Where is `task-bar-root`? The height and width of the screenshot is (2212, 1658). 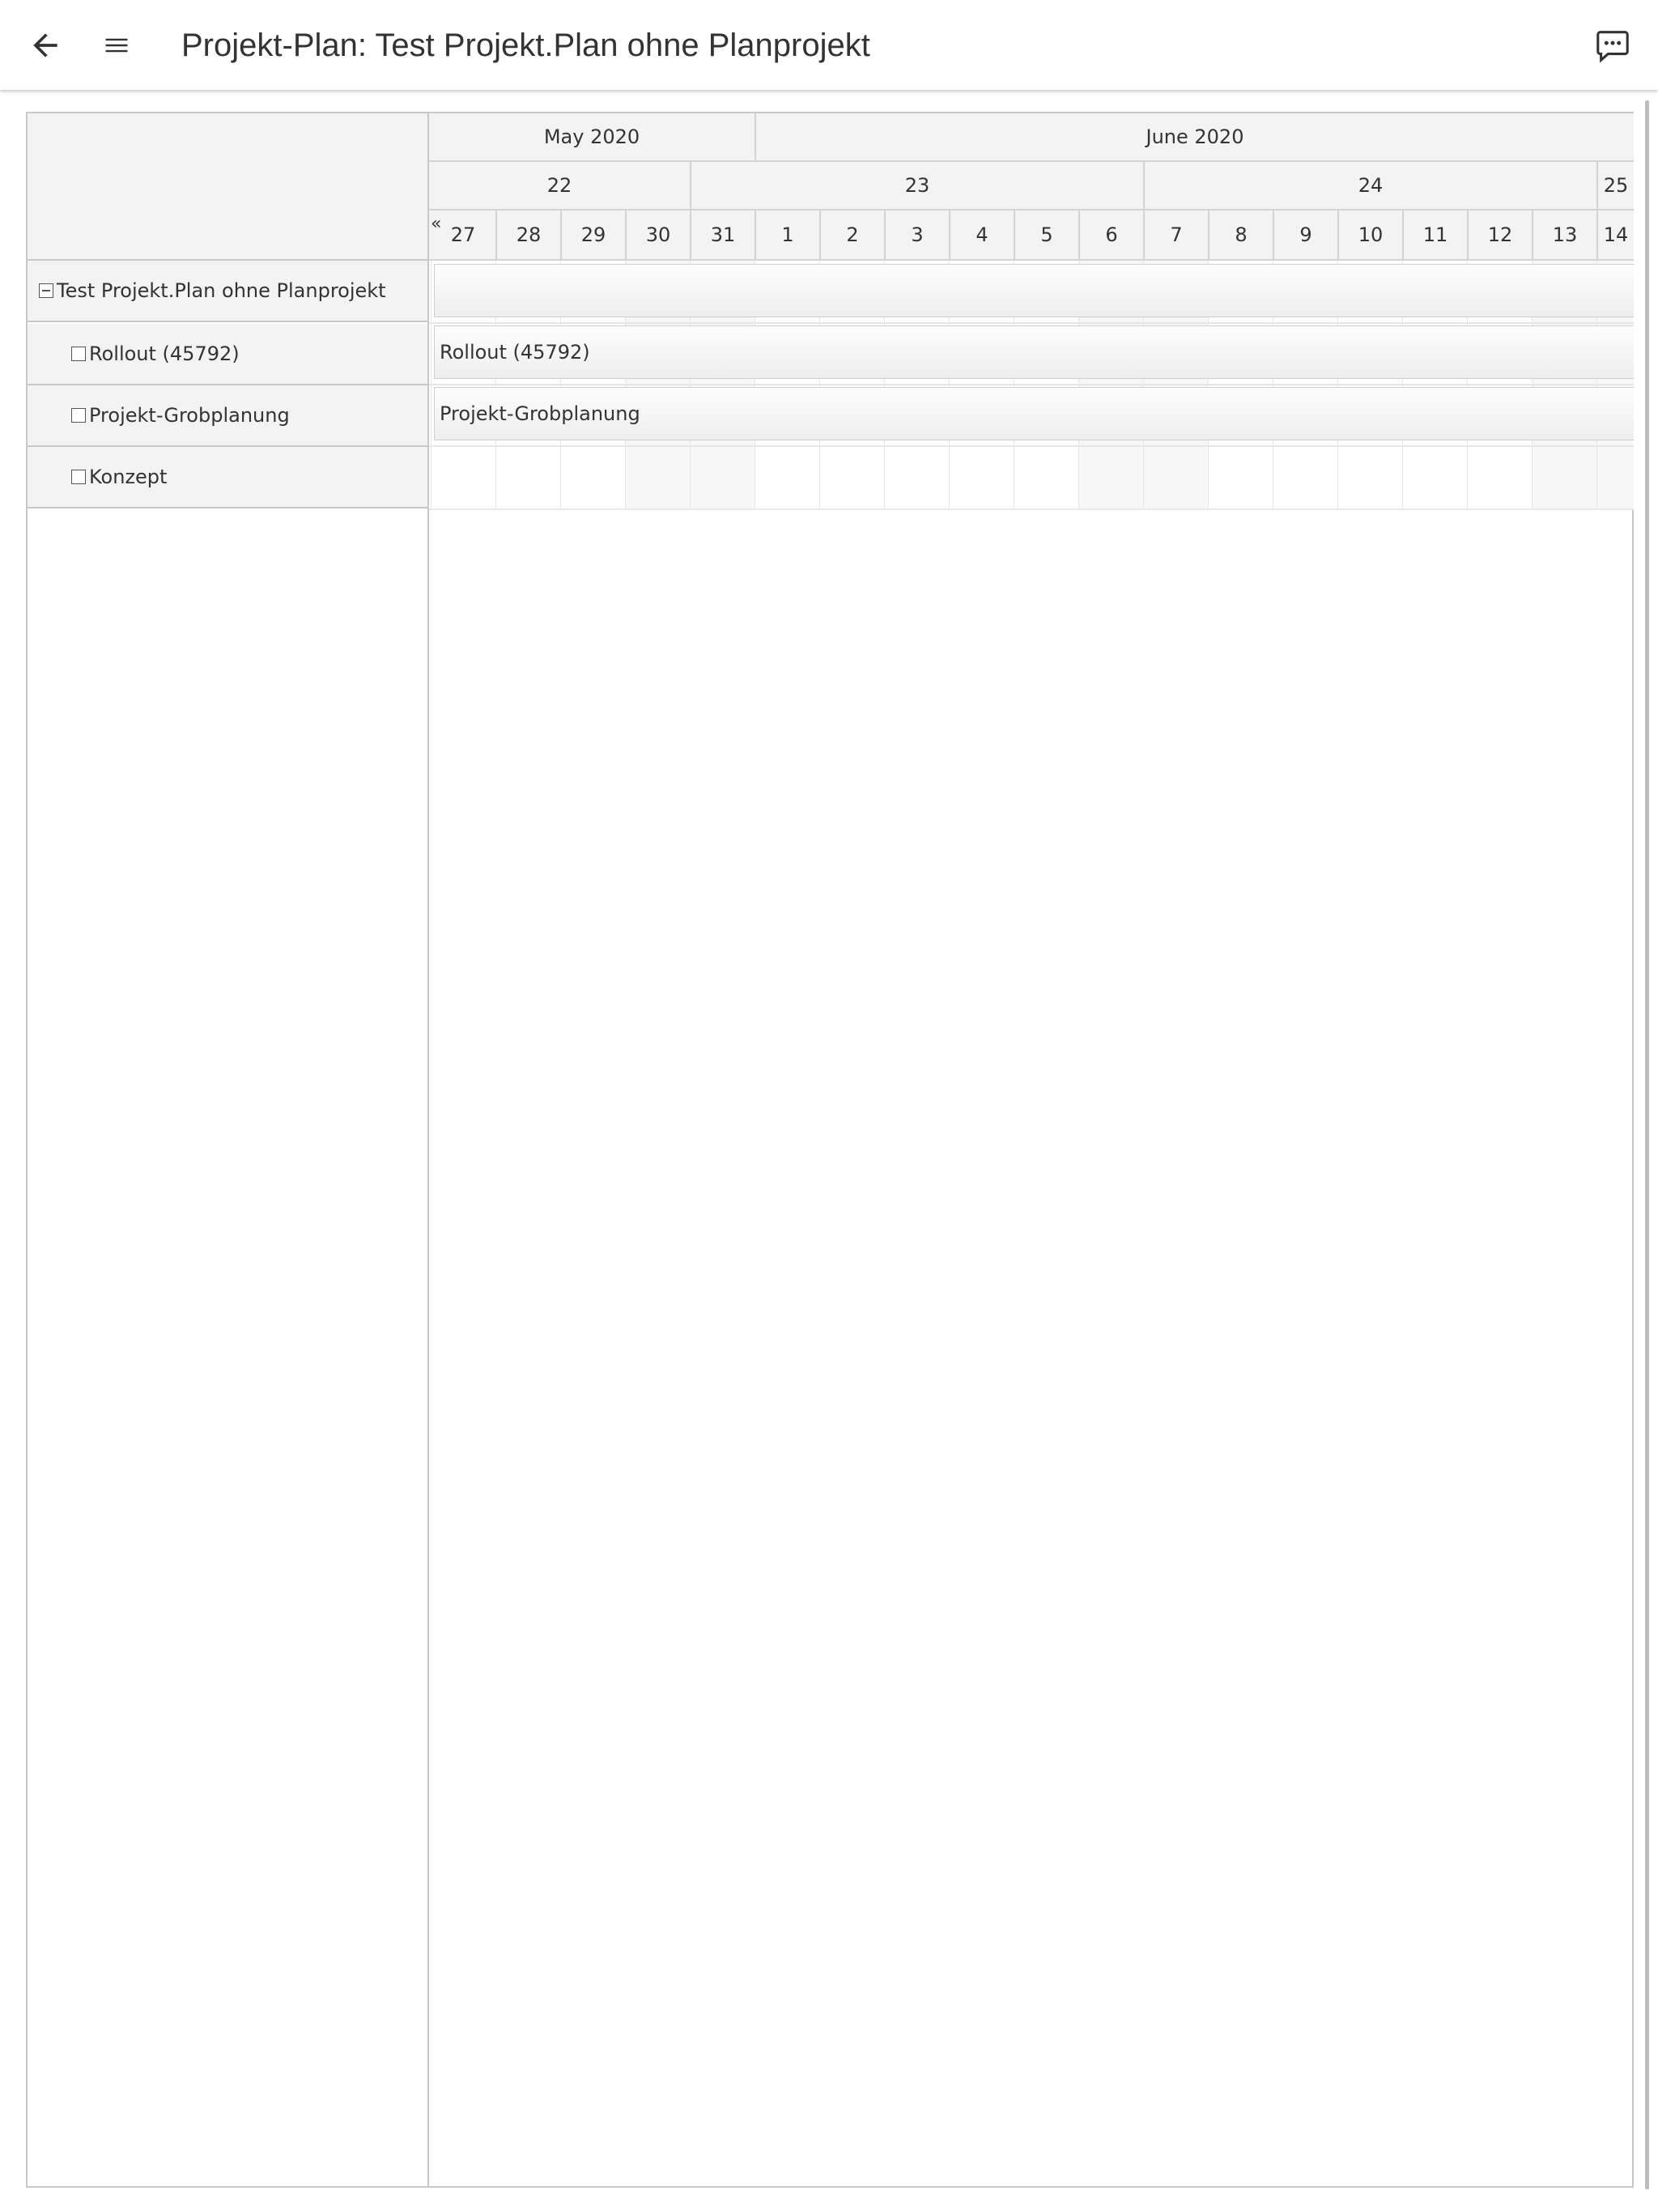 task-bar-root is located at coordinates (1034, 291).